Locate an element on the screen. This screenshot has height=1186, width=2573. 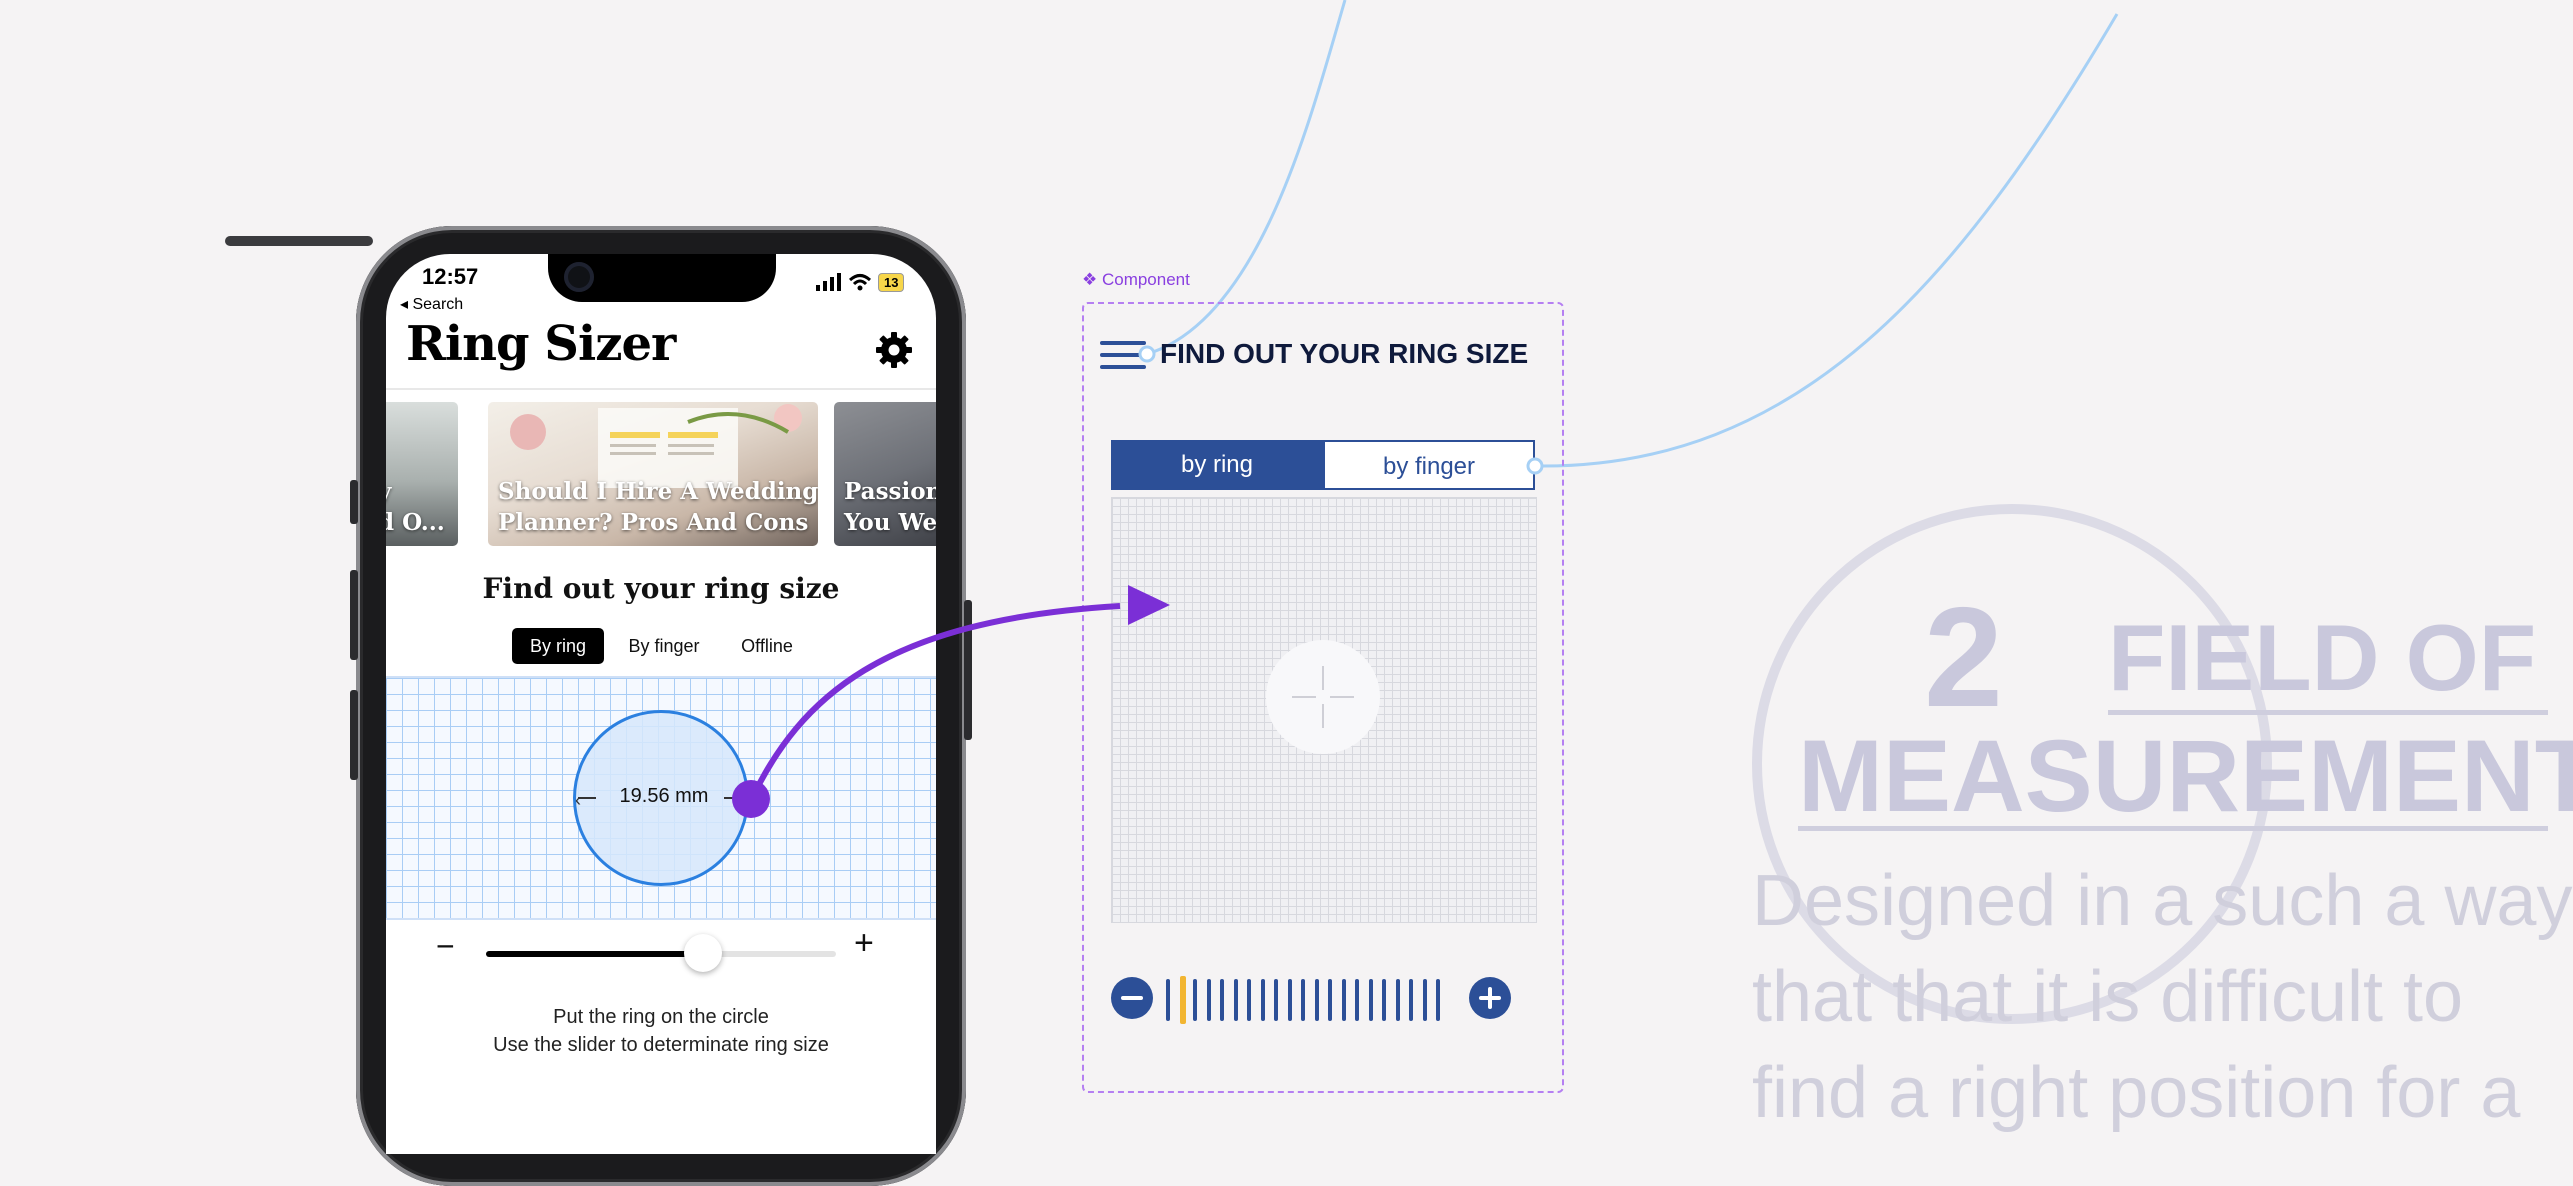
prototype-flow-arrow is located at coordinates (1138, 581).